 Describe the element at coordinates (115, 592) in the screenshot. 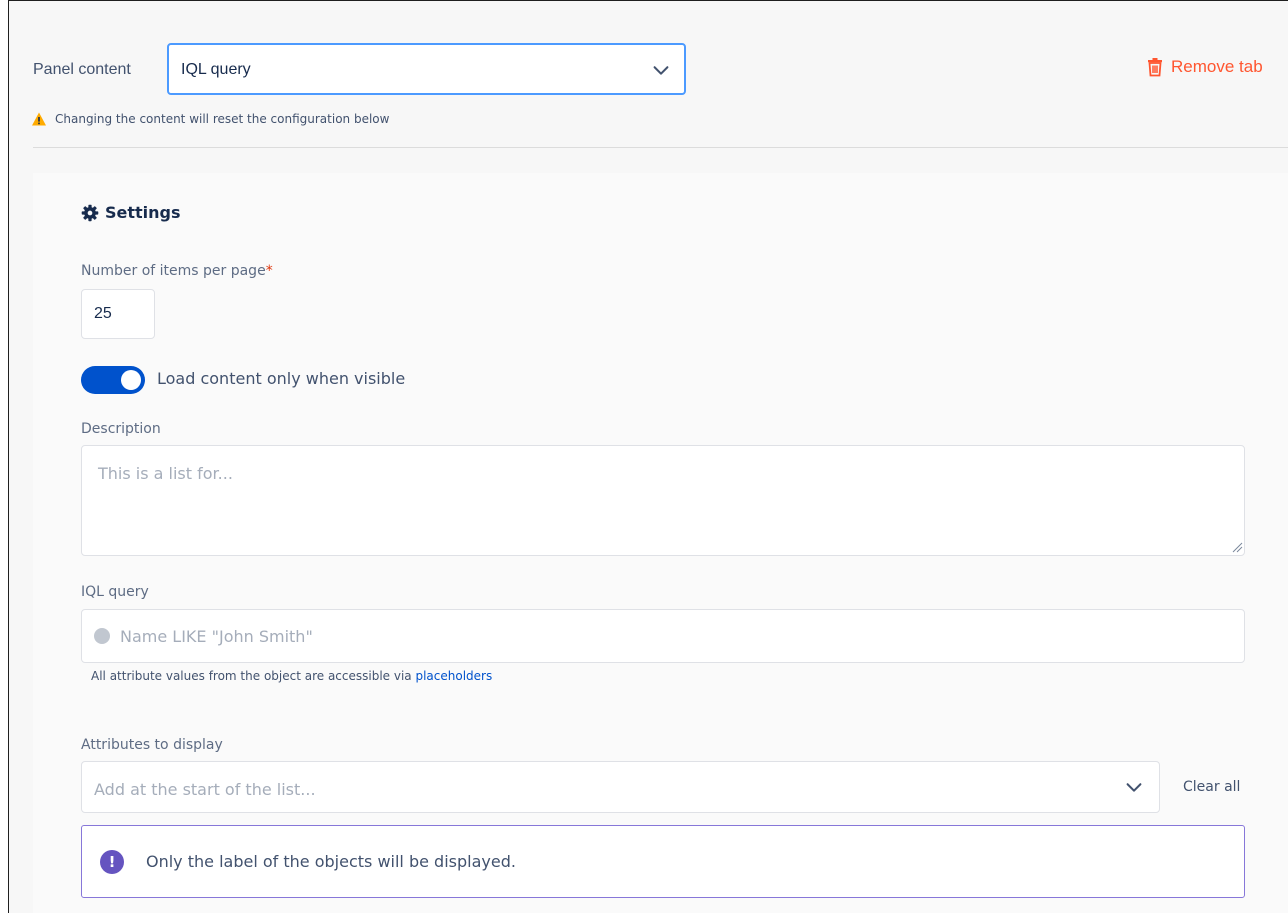

I see `iql-query-label: IQL query` at that location.